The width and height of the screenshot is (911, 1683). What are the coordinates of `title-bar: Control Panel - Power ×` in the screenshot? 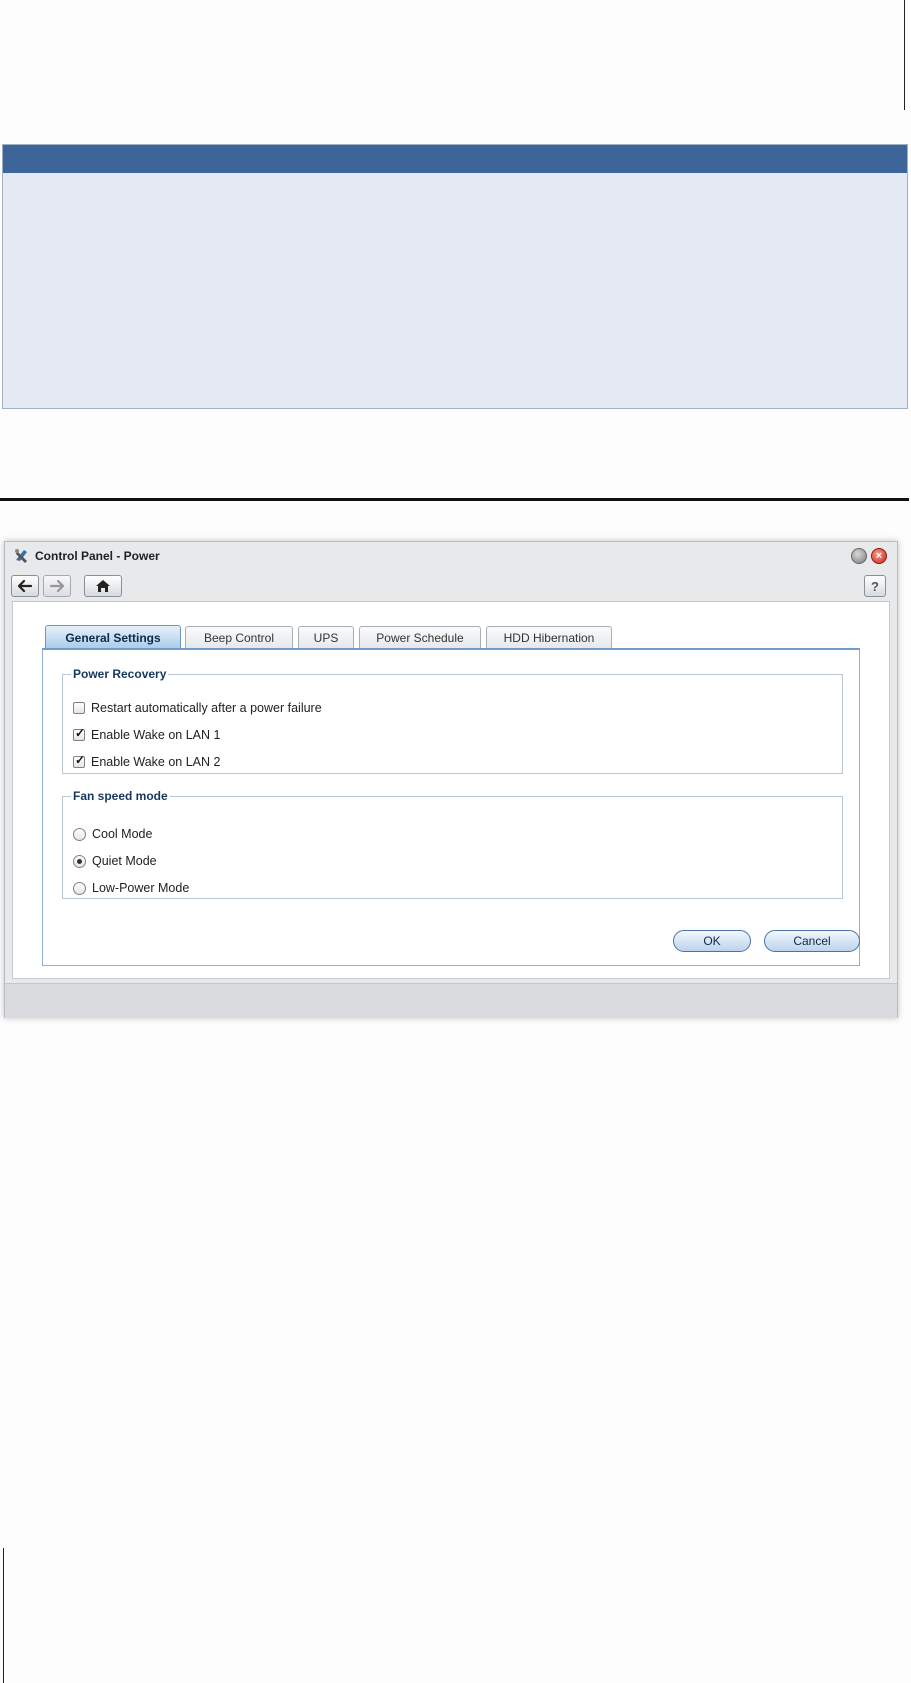 It's located at (451, 557).